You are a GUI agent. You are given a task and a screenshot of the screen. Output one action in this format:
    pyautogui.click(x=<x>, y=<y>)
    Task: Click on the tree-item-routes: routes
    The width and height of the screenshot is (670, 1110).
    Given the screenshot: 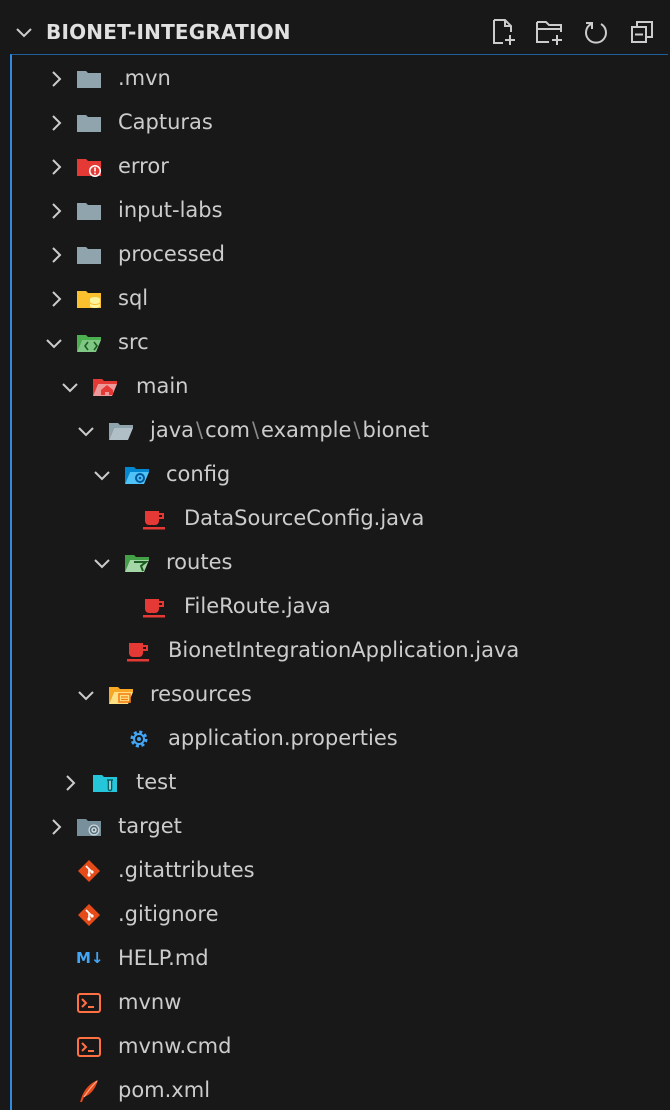 What is the action you would take?
    pyautogui.click(x=340, y=563)
    